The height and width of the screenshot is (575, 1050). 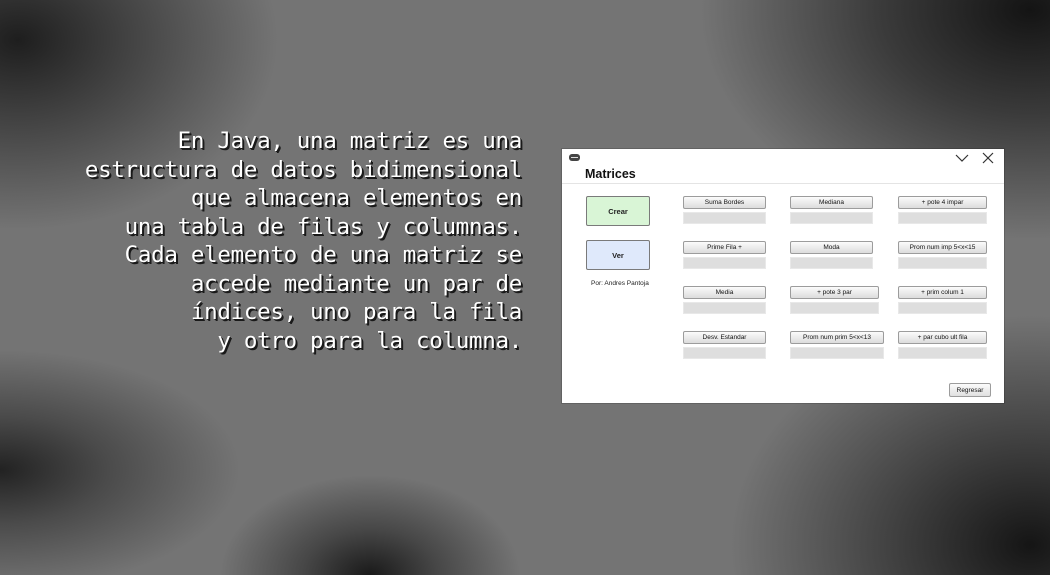 I want to click on prom-num-imp-button: Prom num imp 5<x<15, so click(x=942, y=247).